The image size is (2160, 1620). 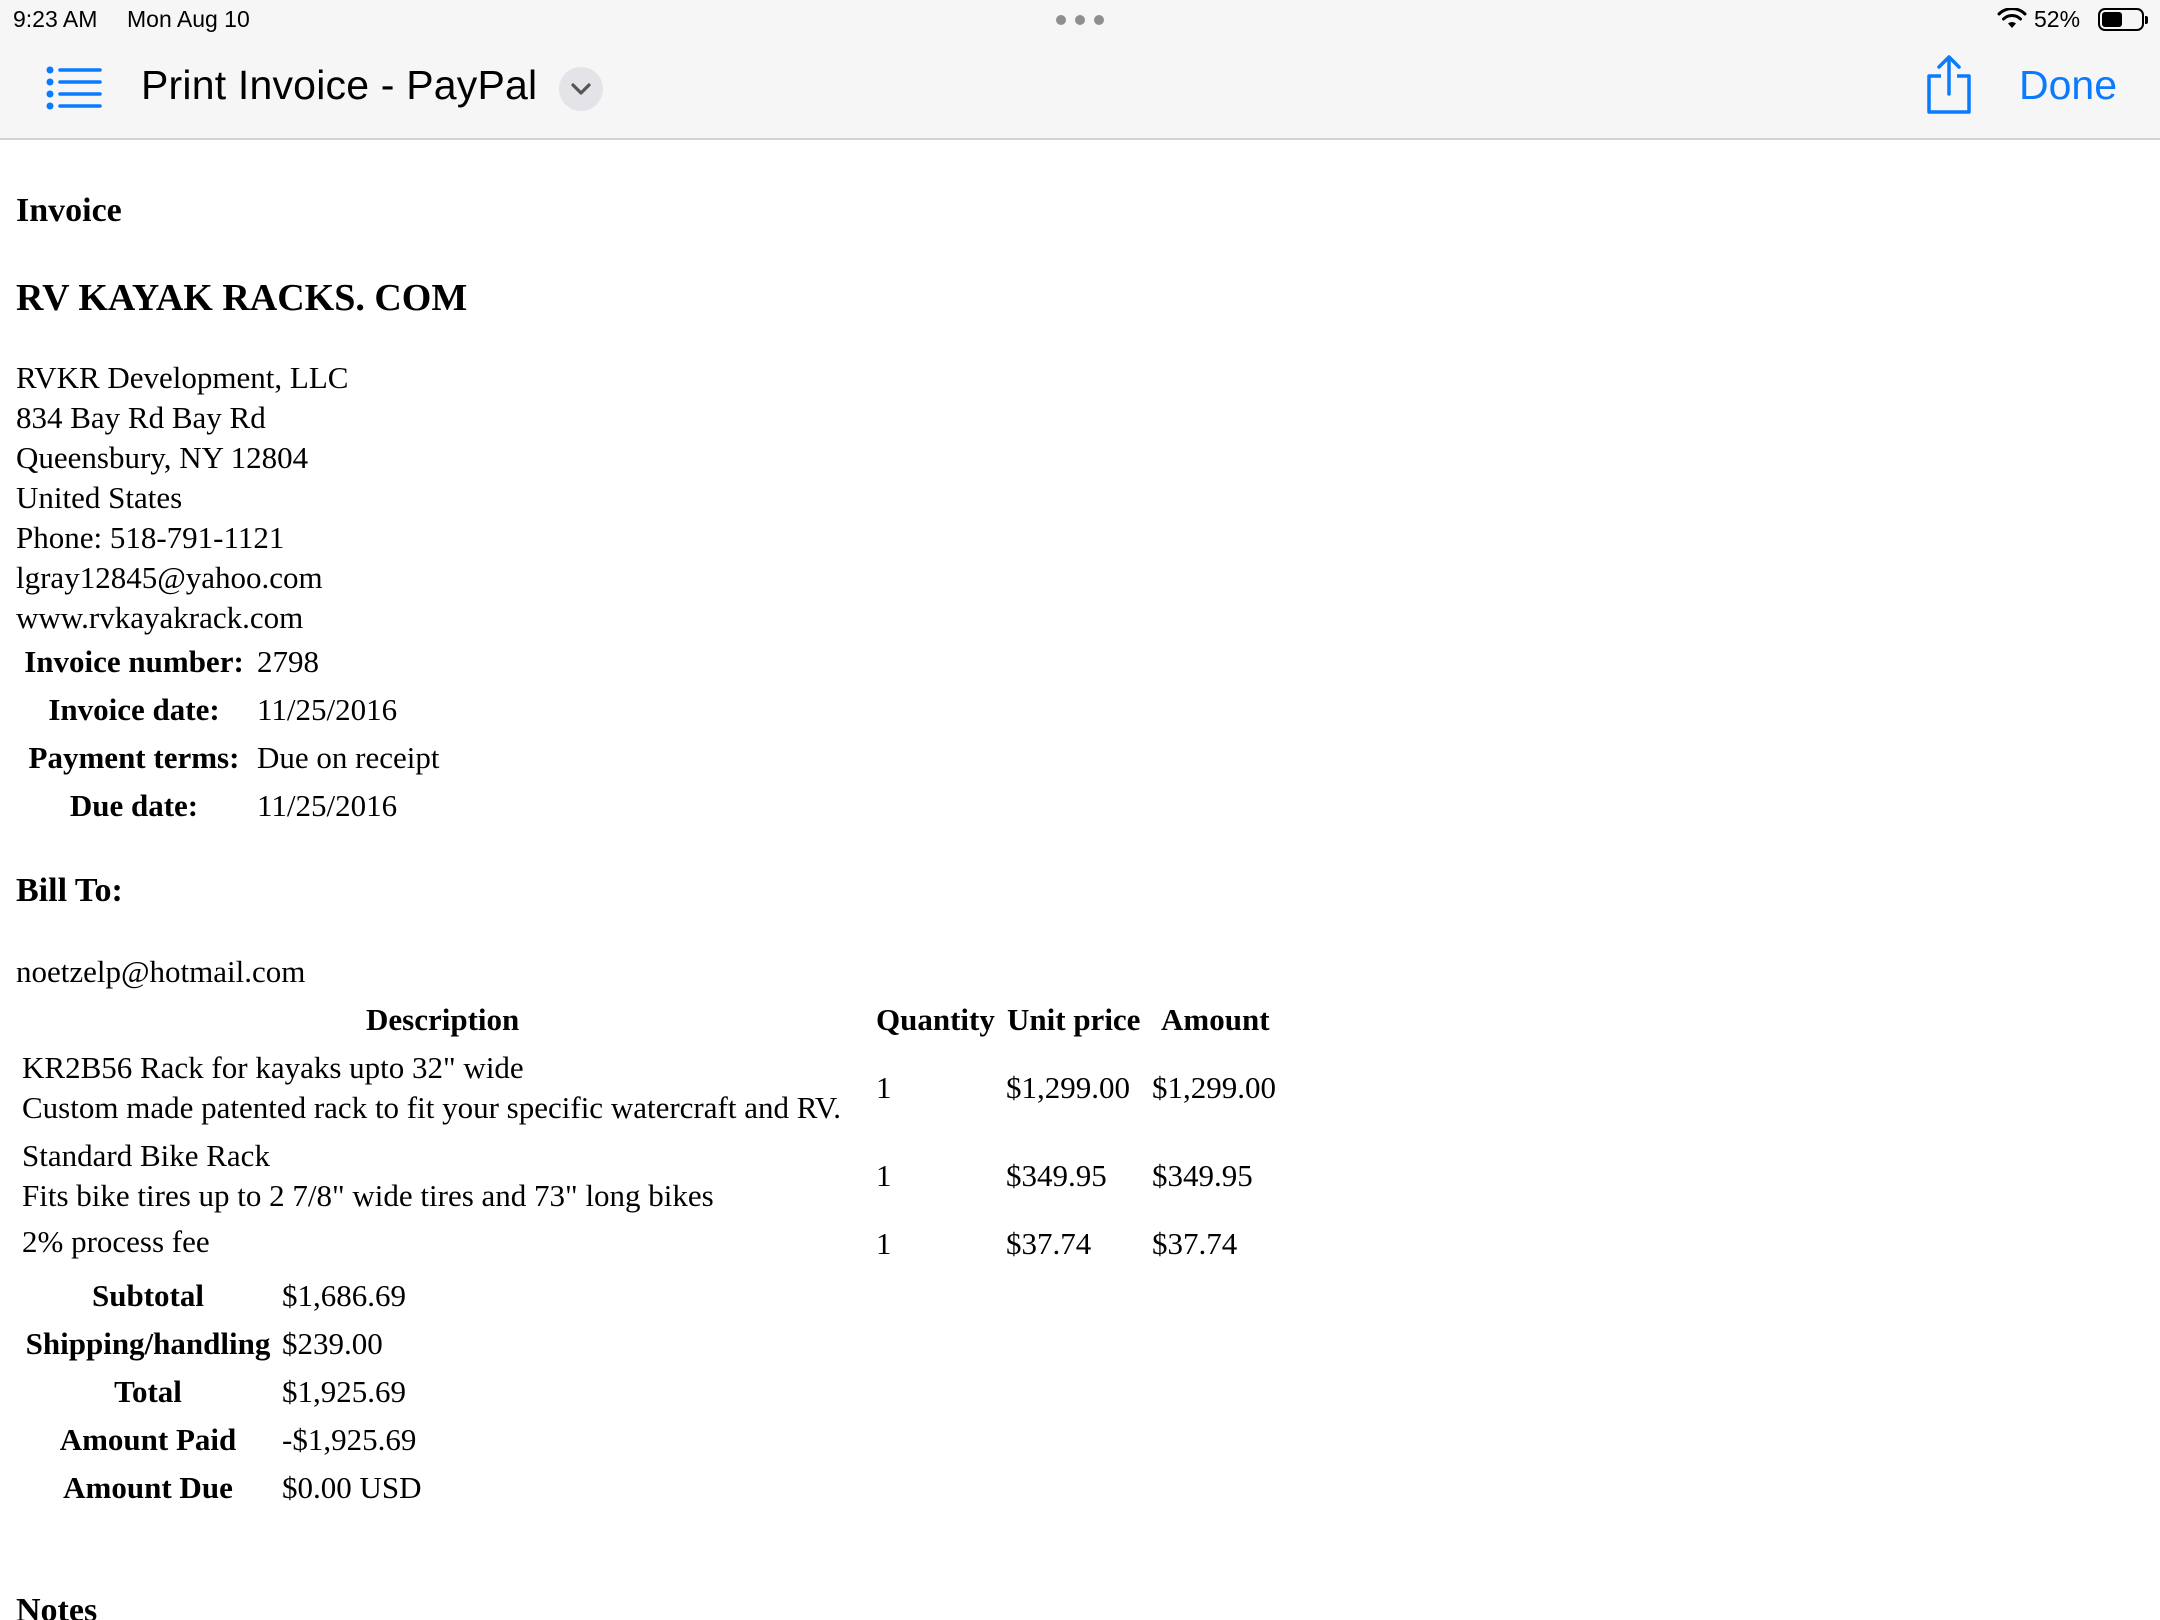 I want to click on subtotal-value: $1,686.69, so click(x=344, y=1295).